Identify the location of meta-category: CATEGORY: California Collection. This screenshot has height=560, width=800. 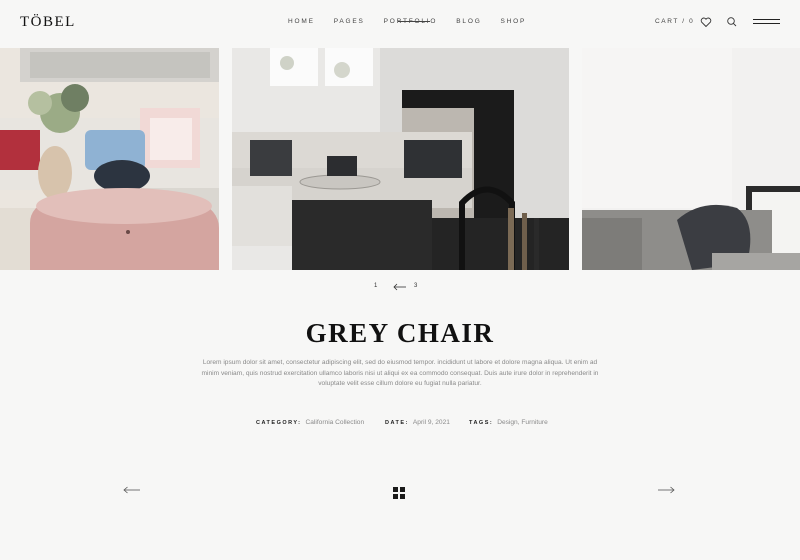
(310, 422).